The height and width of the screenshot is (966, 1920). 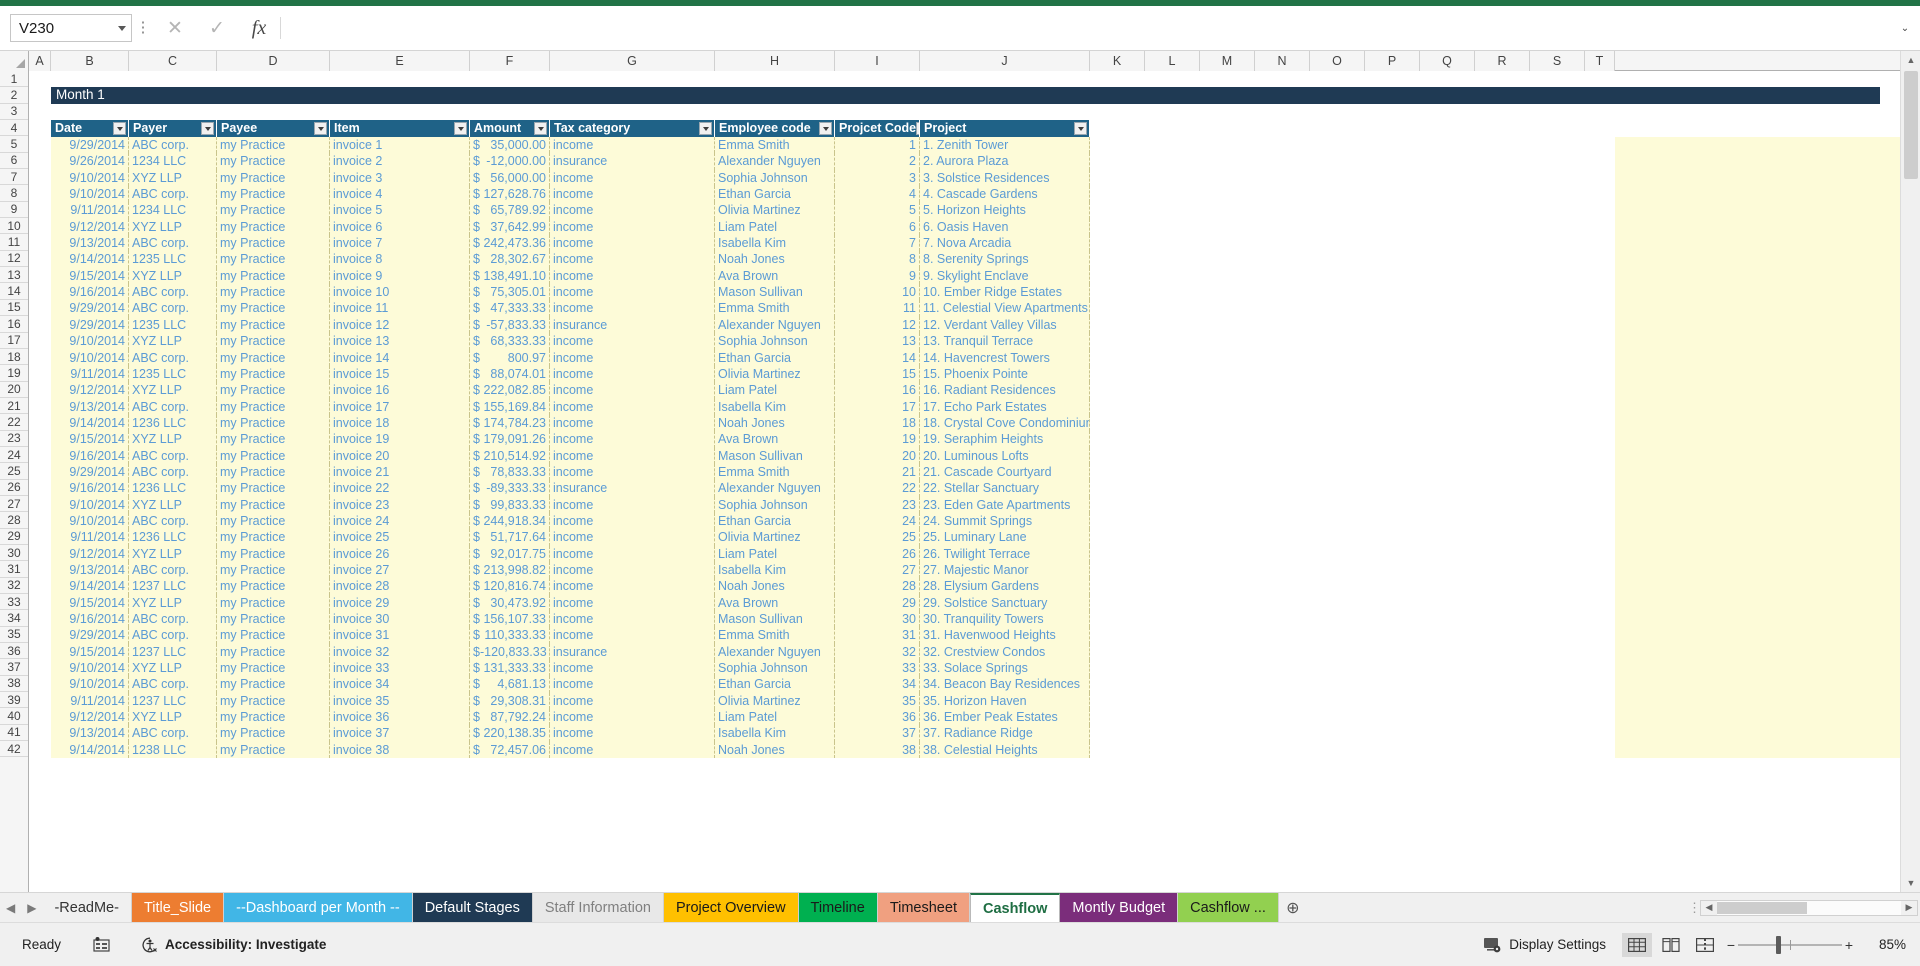 I want to click on cell-item: invoice 28, so click(x=400, y=586).